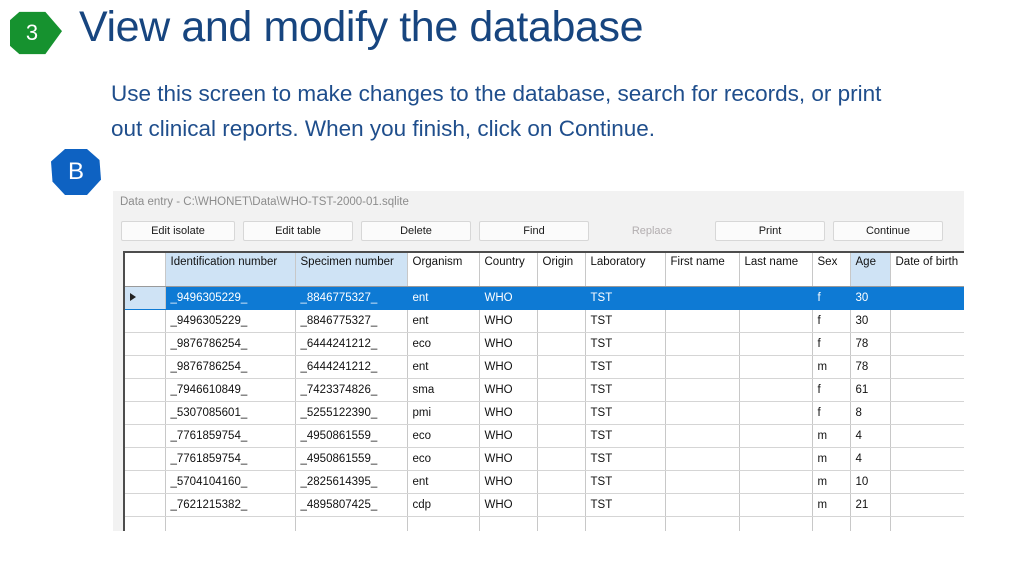 The width and height of the screenshot is (1024, 576). I want to click on table-row: _7946610849_ _7423374826_ sma WHO TST f 61, so click(544, 390).